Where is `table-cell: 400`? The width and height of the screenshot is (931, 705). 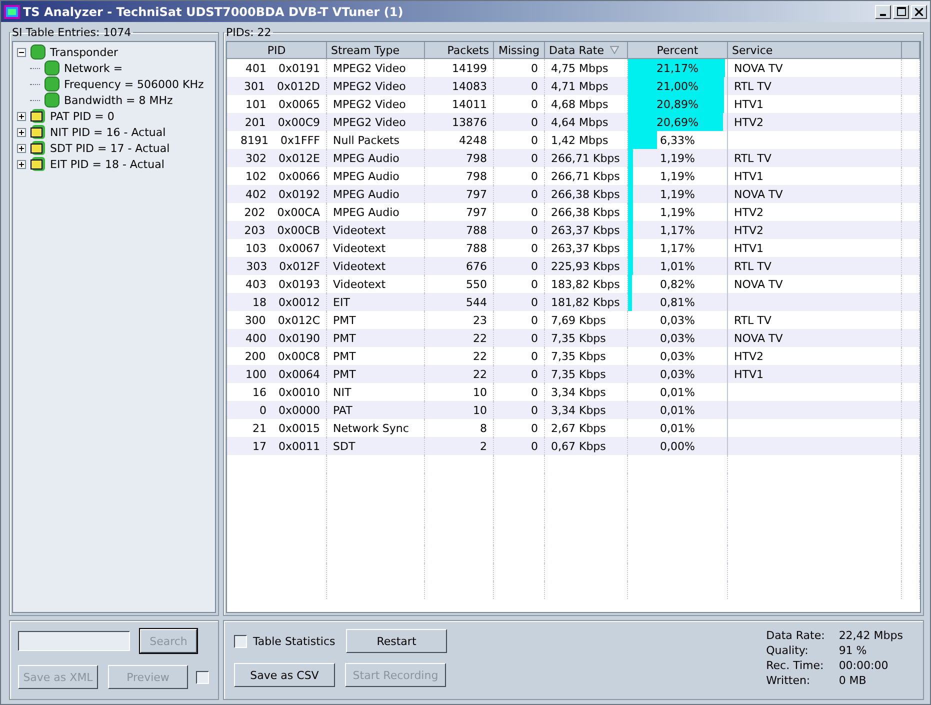
table-cell: 400 is located at coordinates (255, 338).